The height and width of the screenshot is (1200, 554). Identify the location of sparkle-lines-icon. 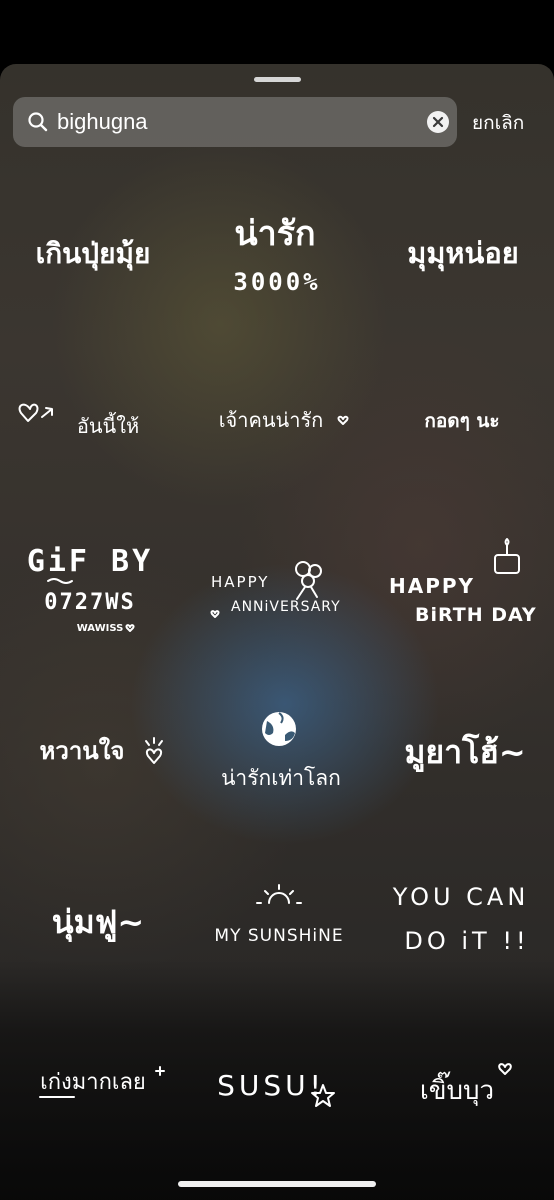
(153, 741).